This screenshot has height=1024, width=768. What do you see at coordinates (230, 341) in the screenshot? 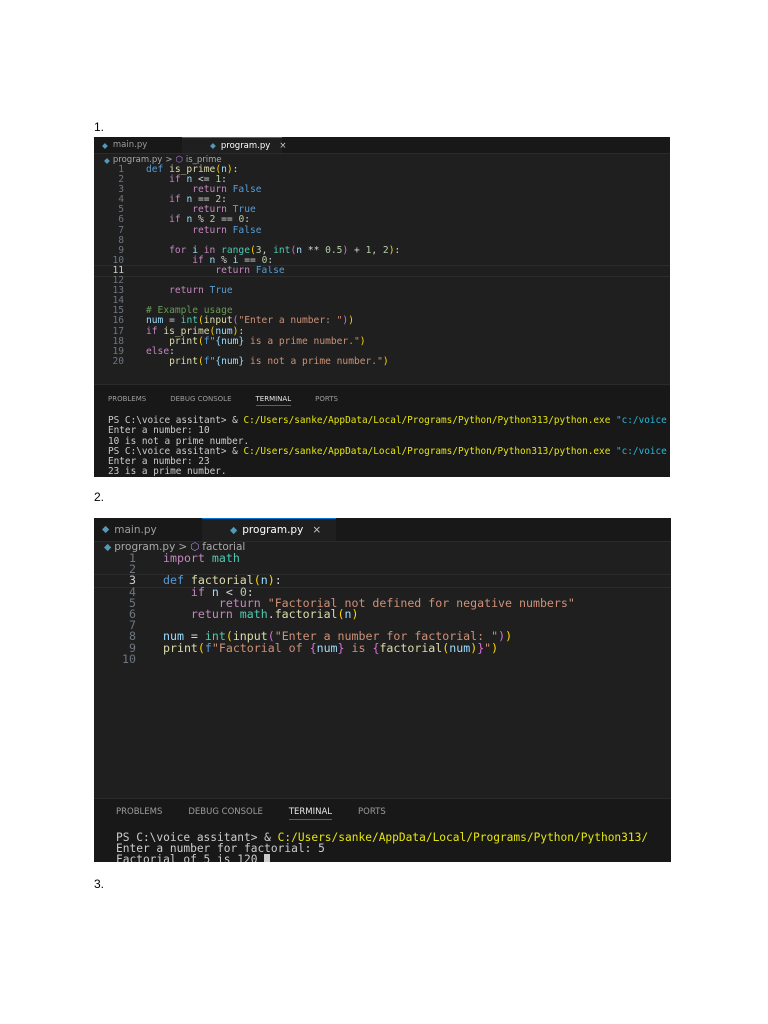
I see `code-token: {num}` at bounding box center [230, 341].